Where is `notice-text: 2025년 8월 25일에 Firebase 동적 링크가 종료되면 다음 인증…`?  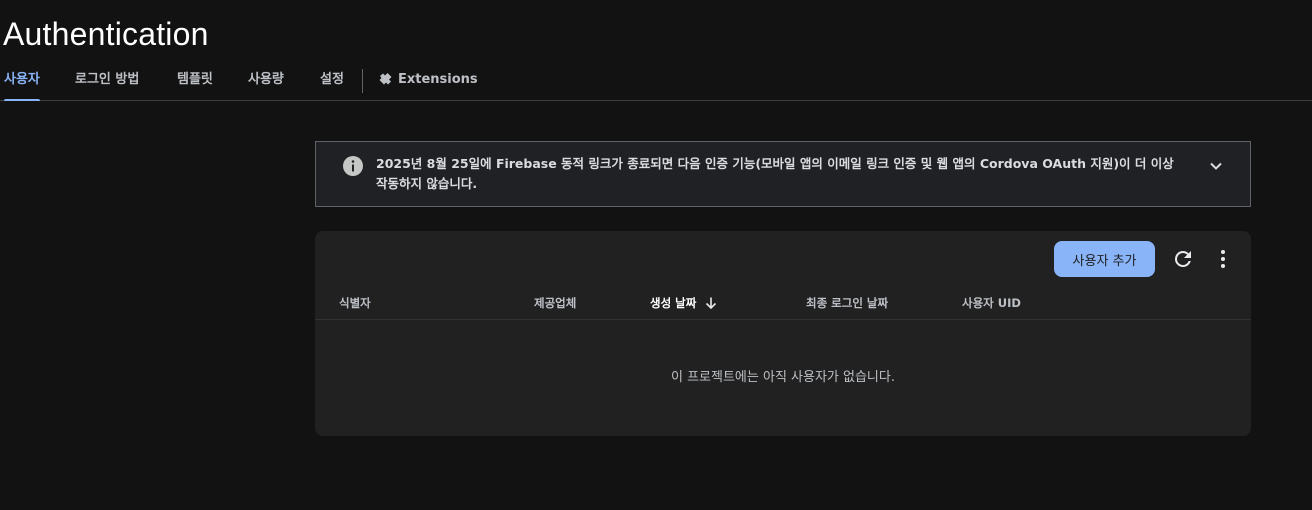 notice-text: 2025년 8월 25일에 Firebase 동적 링크가 종료되면 다음 인증… is located at coordinates (786, 174).